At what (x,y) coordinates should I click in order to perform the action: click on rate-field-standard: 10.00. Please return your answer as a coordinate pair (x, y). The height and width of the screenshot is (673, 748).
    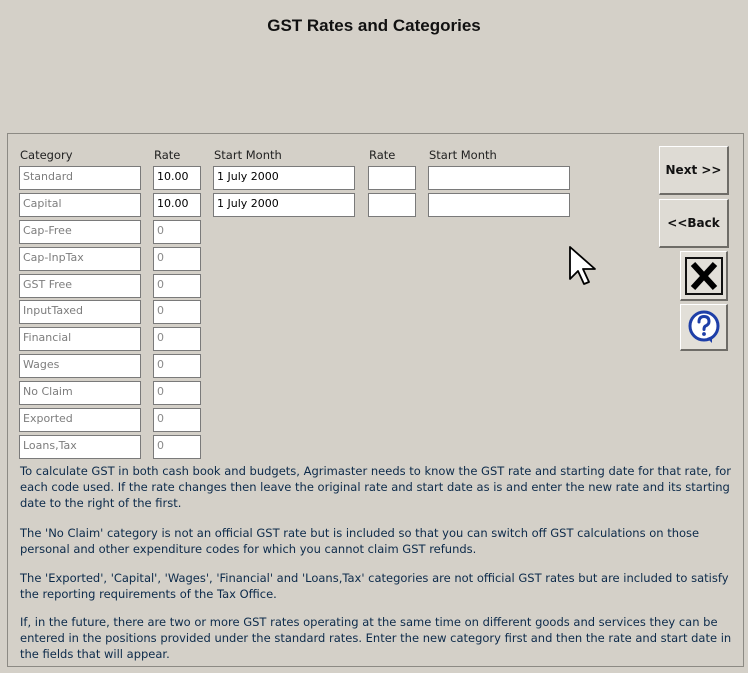
    Looking at the image, I should click on (177, 178).